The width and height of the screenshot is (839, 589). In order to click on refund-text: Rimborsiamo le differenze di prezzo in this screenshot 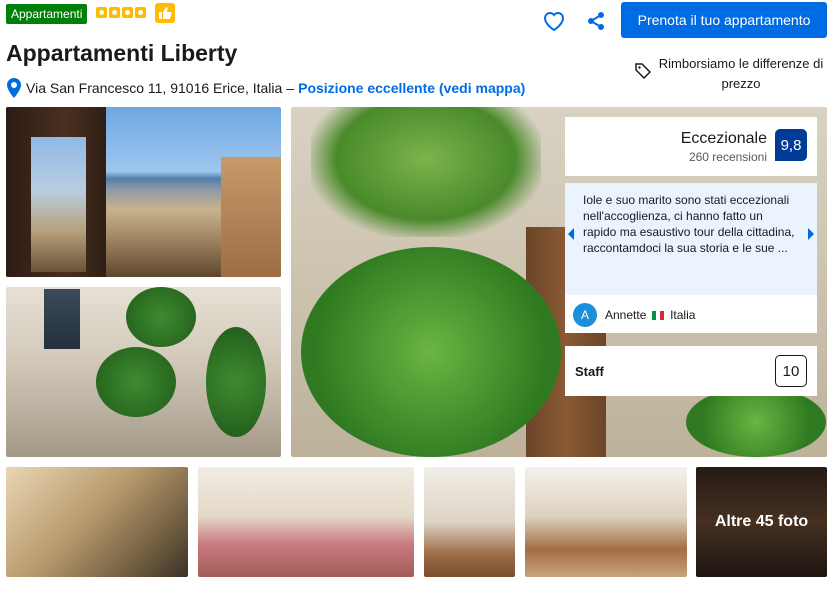, I will do `click(741, 73)`.